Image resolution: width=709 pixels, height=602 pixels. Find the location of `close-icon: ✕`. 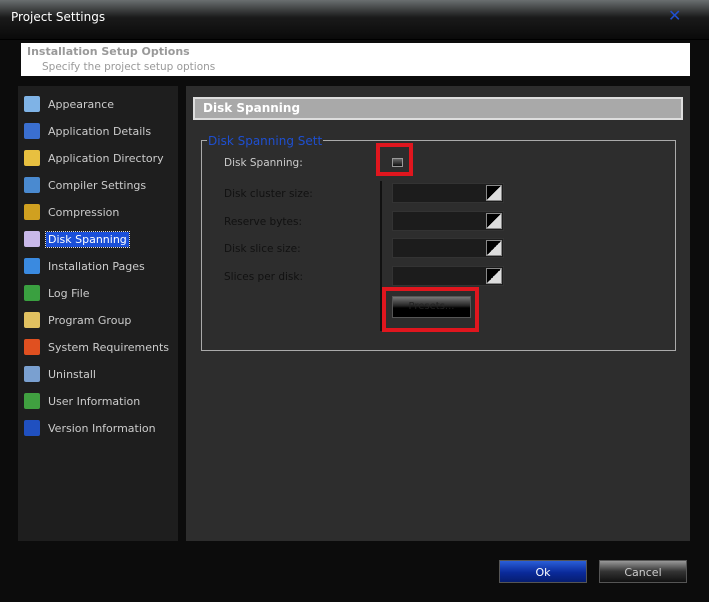

close-icon: ✕ is located at coordinates (674, 15).